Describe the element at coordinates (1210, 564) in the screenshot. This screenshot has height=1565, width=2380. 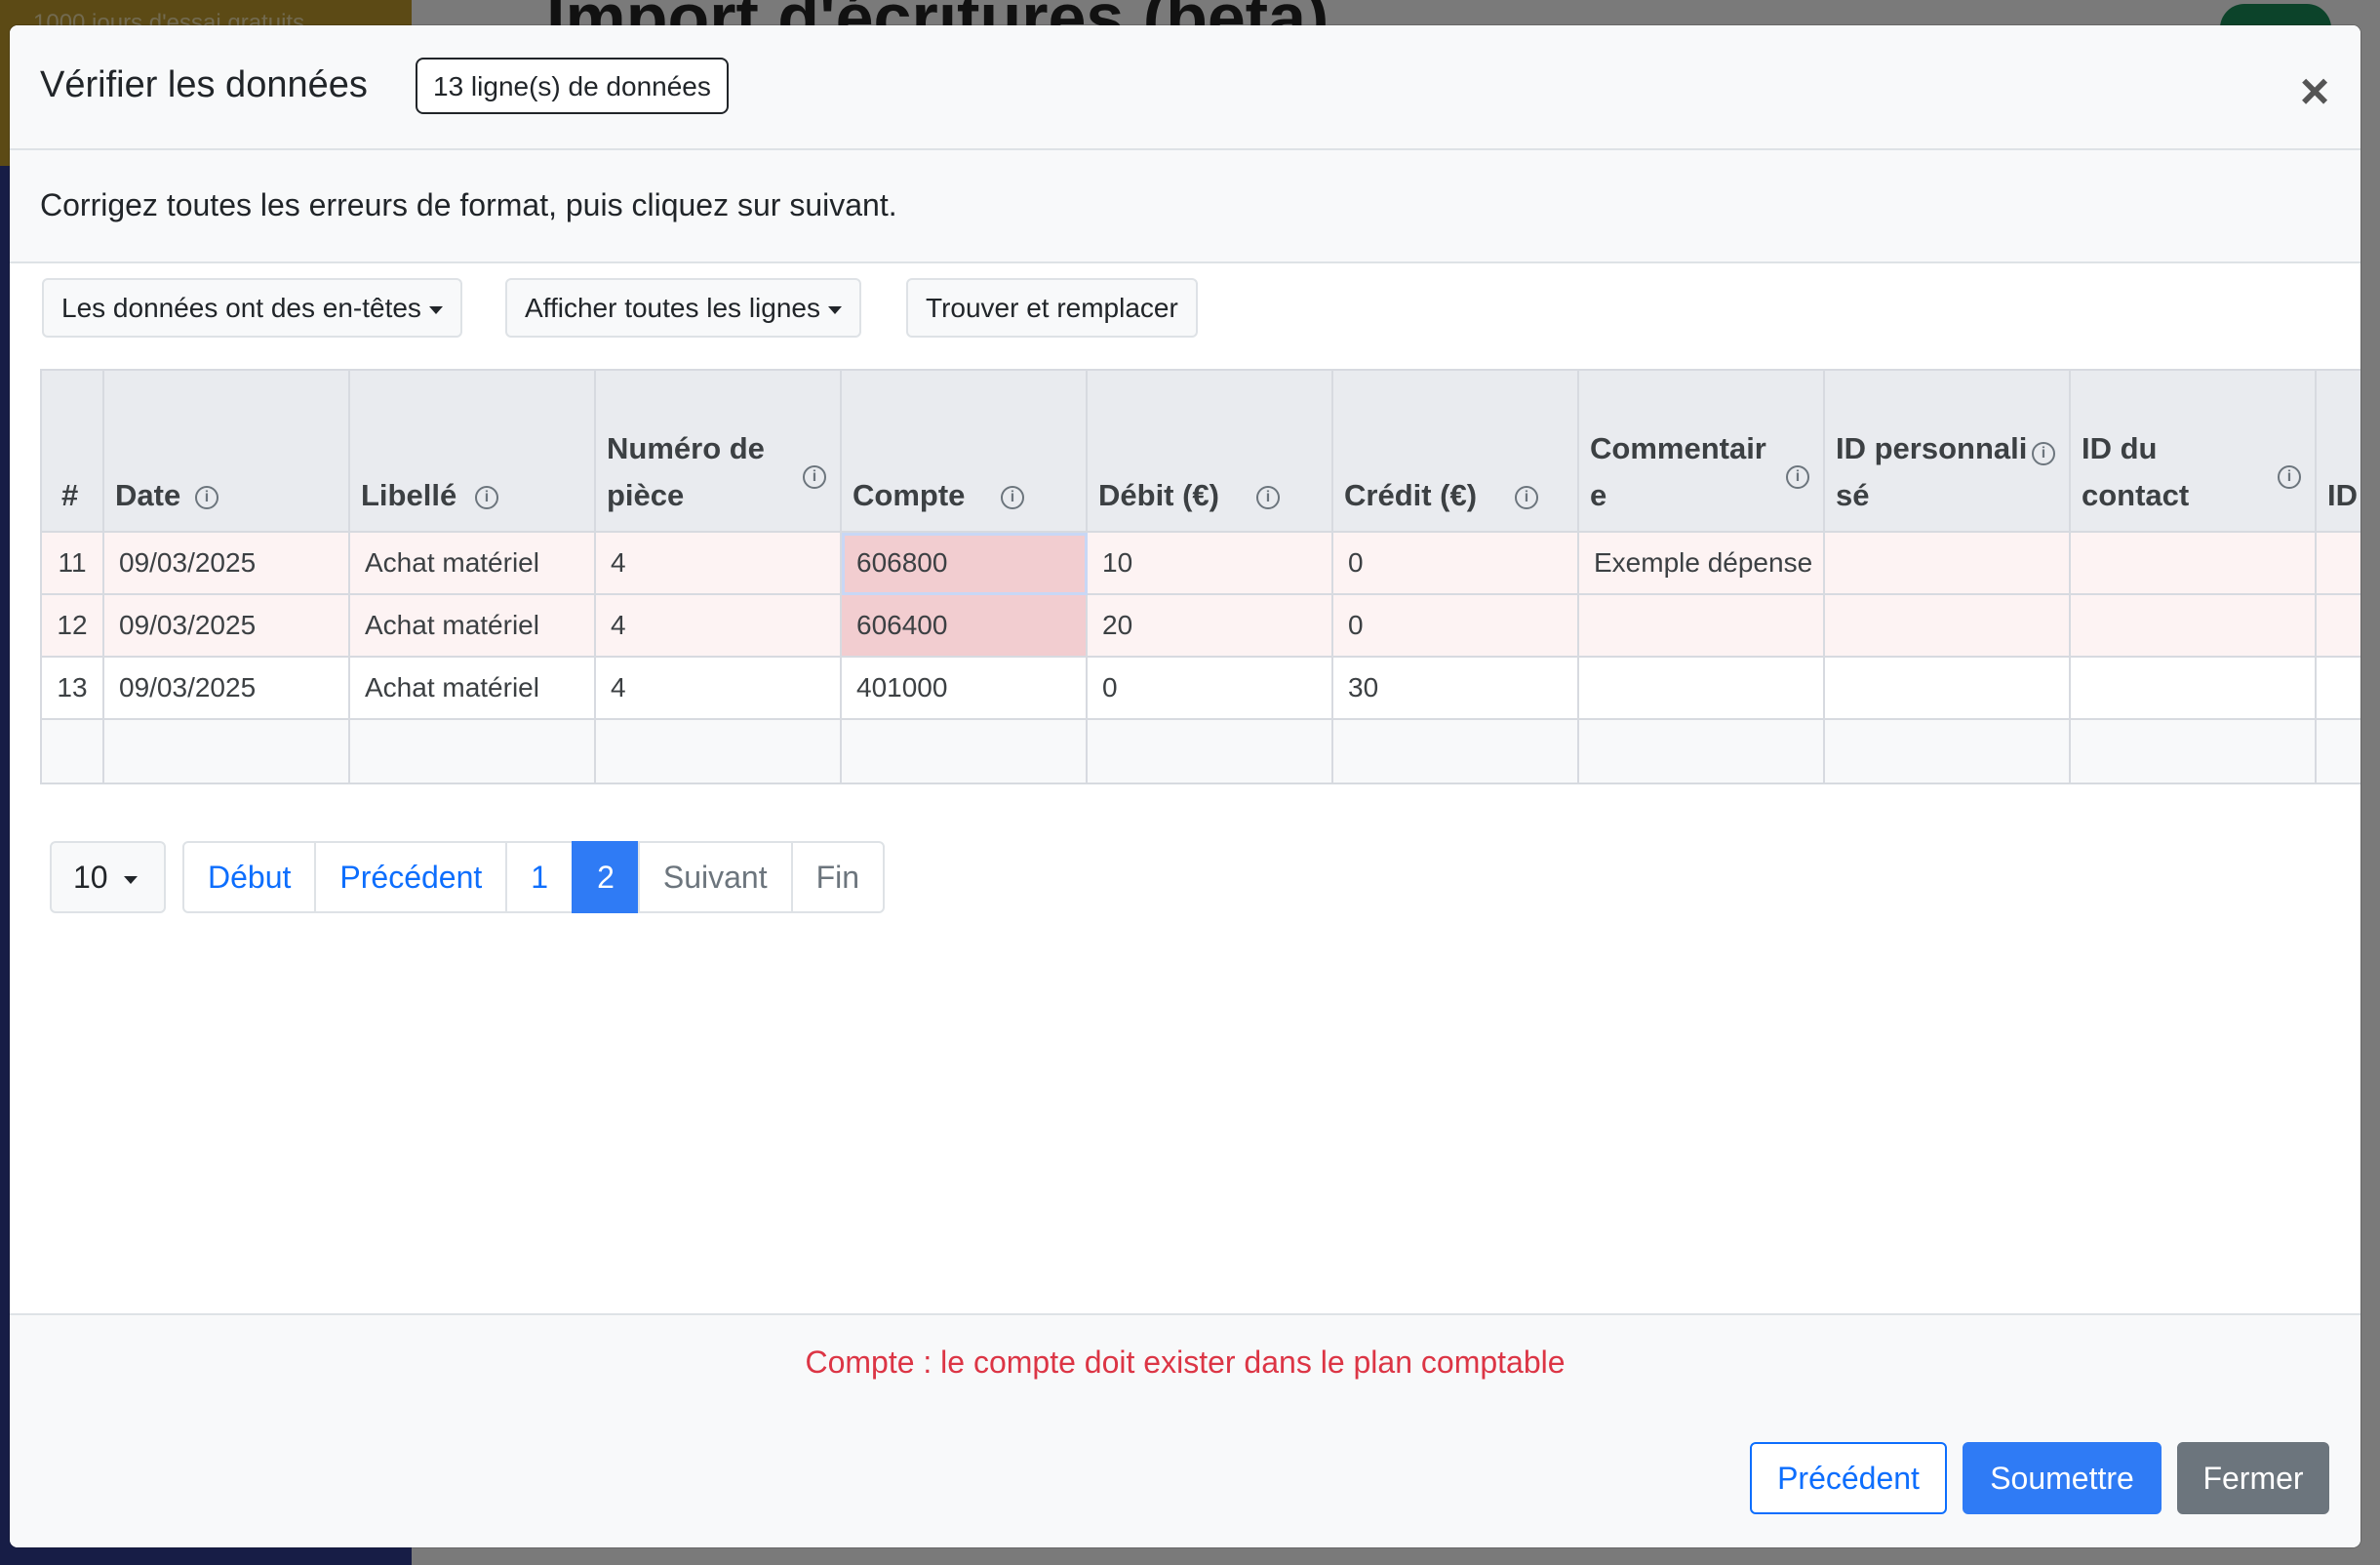
I see `debit-cell: 10` at that location.